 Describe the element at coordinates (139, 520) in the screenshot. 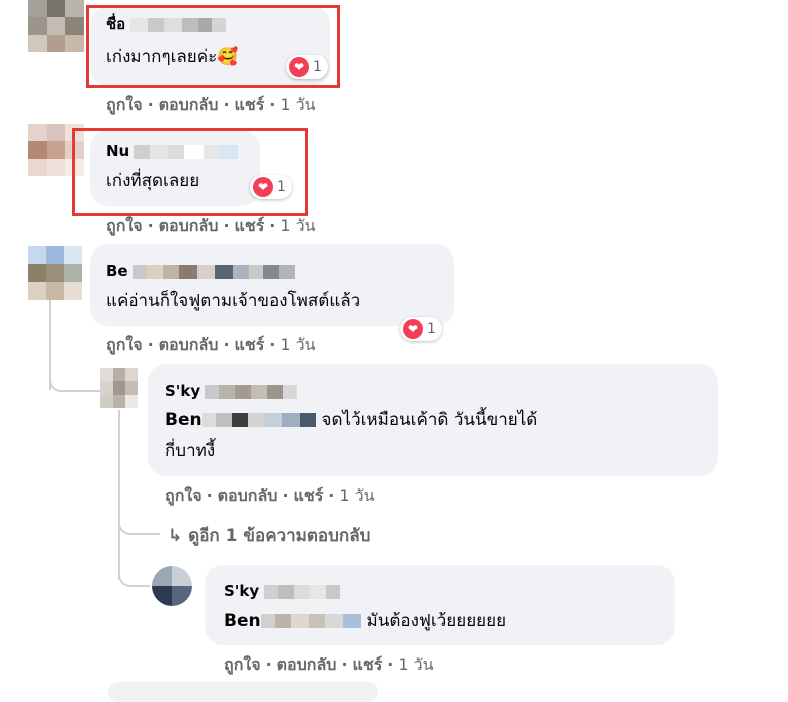

I see `thread-connector-view-more` at that location.